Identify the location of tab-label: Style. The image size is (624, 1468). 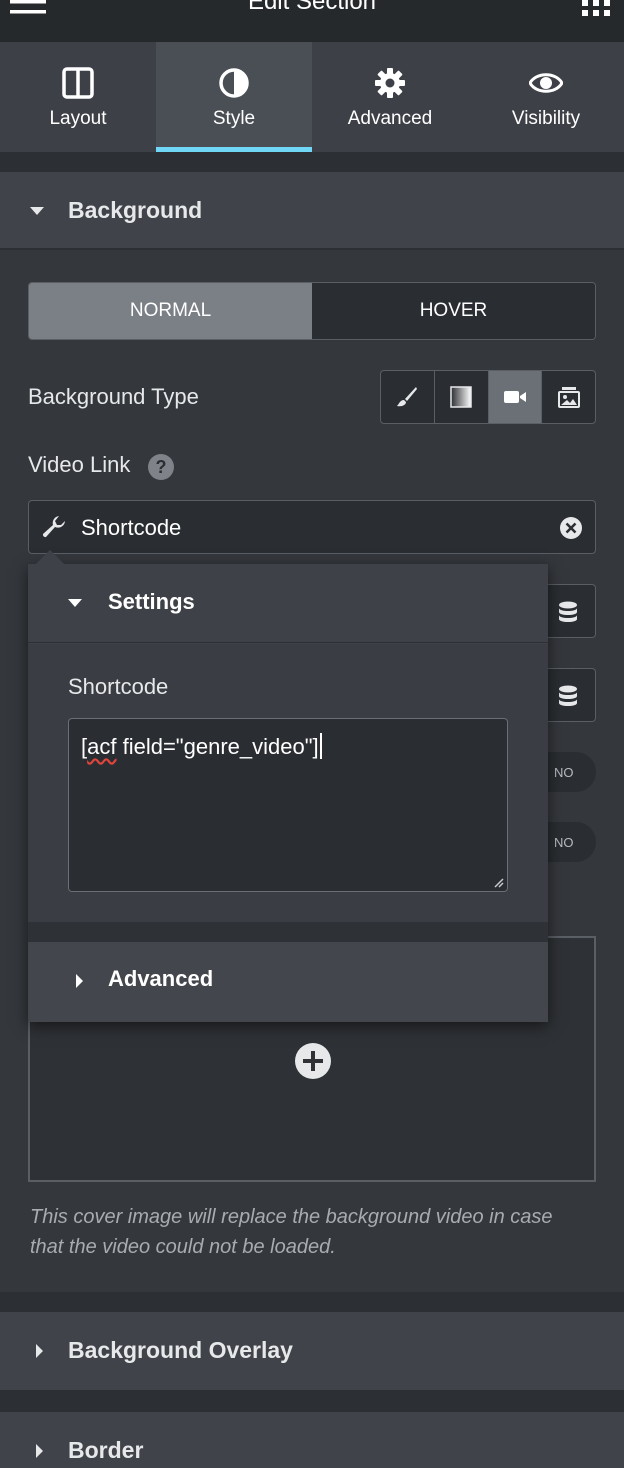
(234, 118).